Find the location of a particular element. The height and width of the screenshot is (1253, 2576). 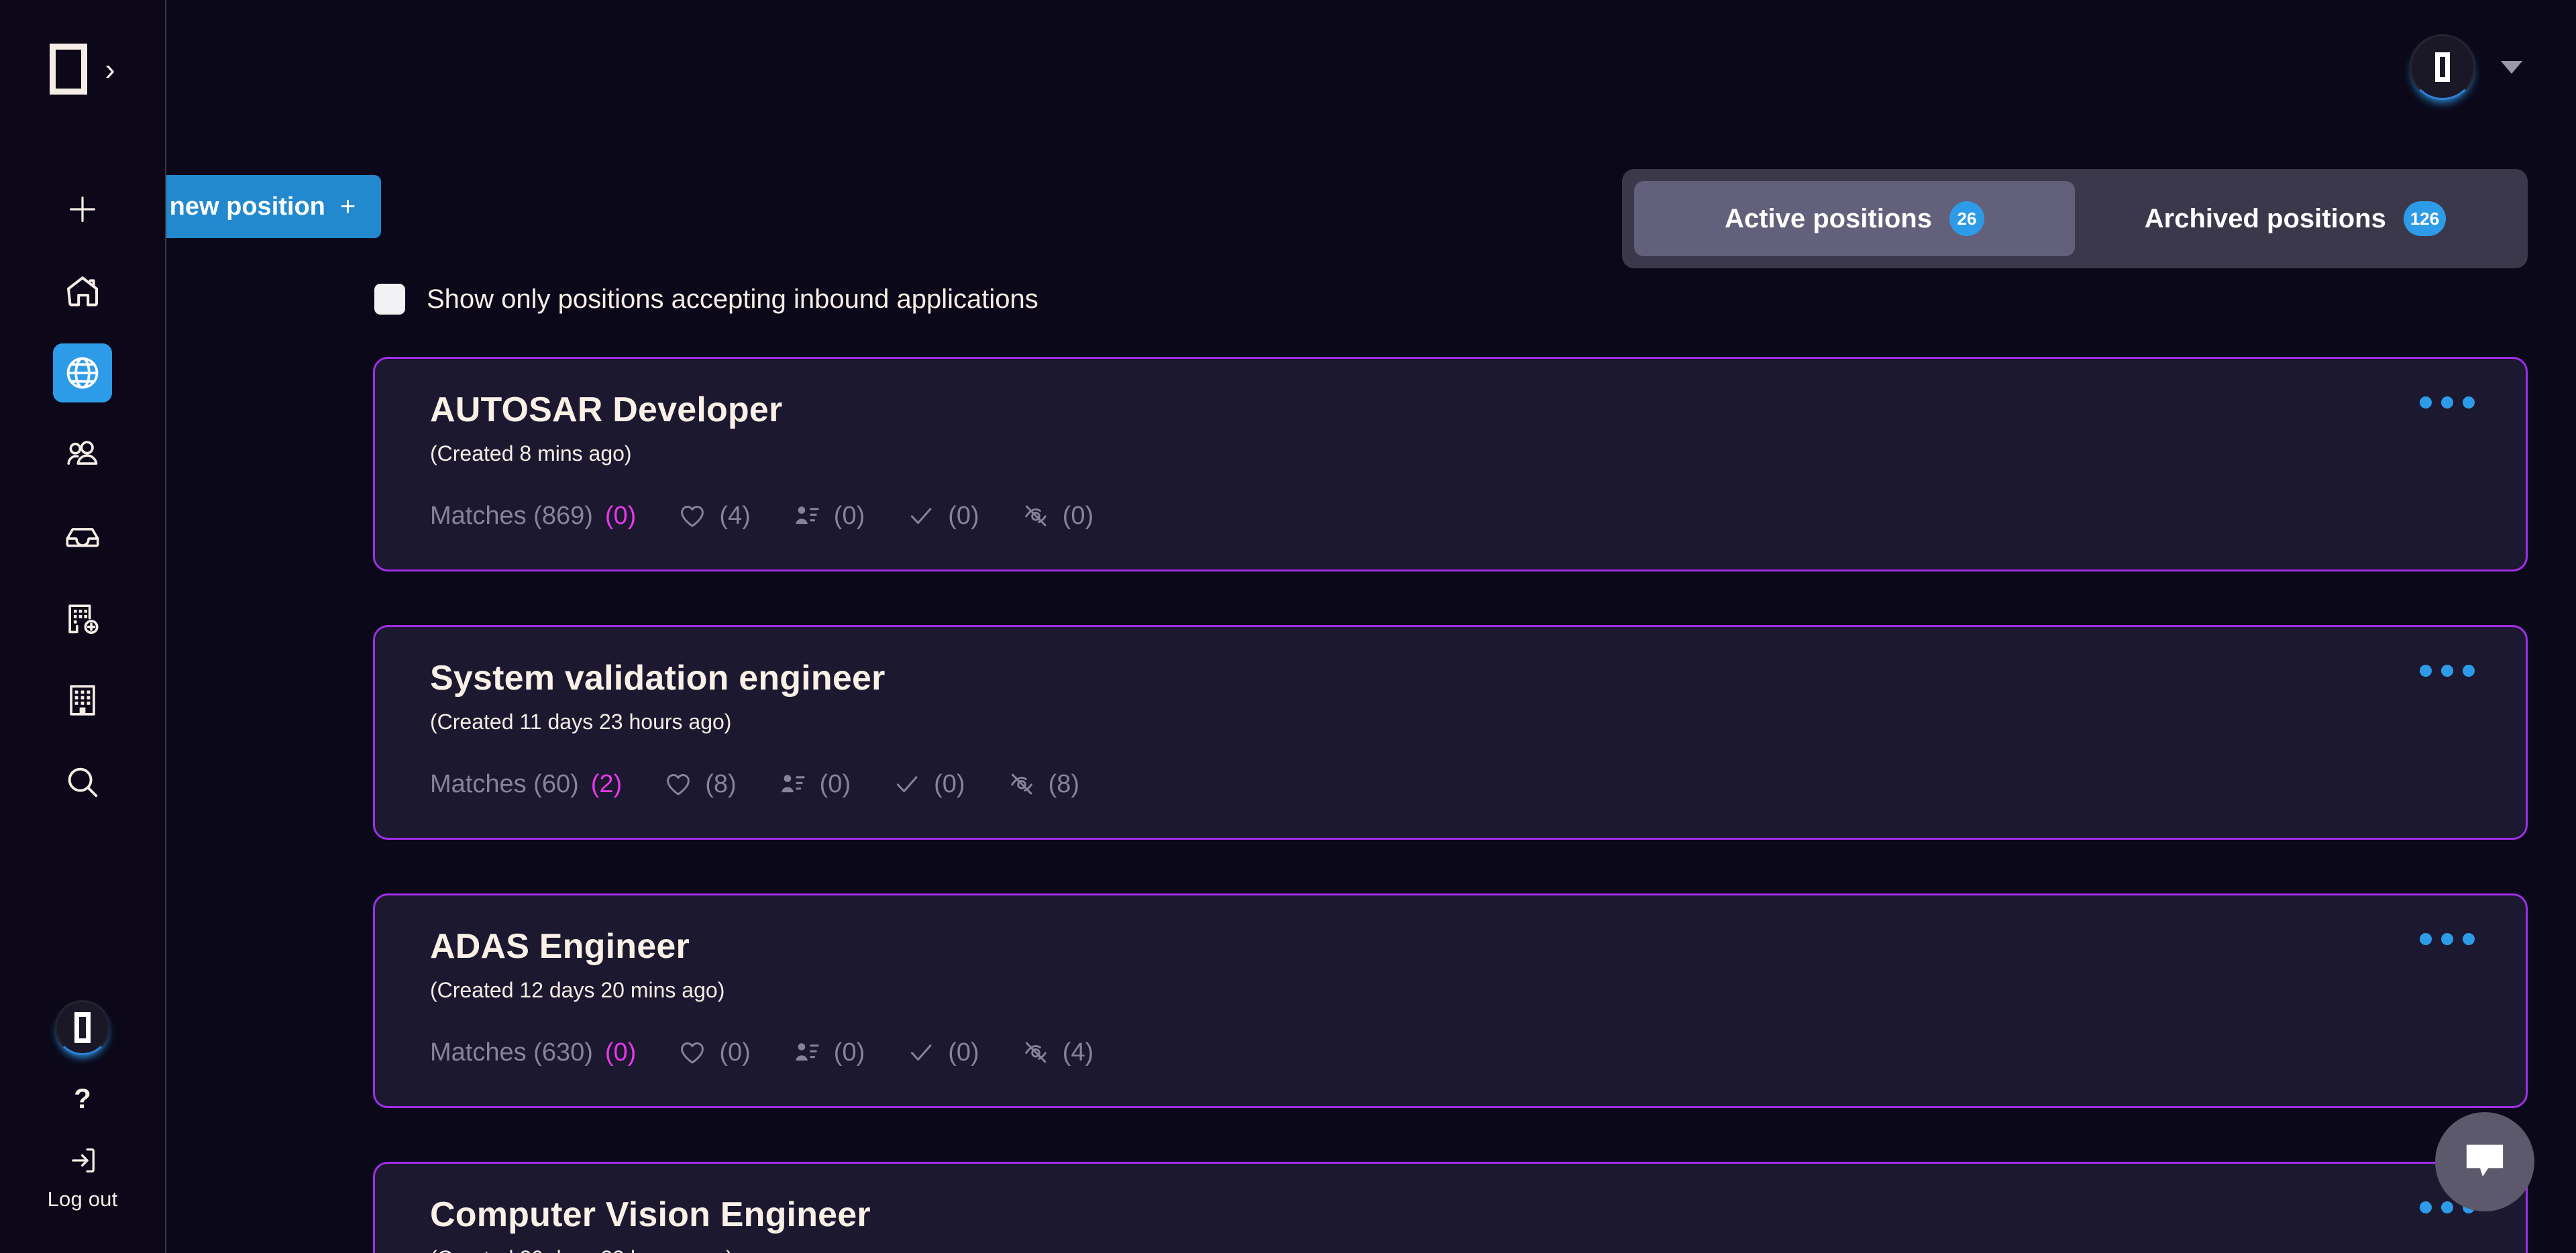

matches-new-count: (2) is located at coordinates (606, 783).